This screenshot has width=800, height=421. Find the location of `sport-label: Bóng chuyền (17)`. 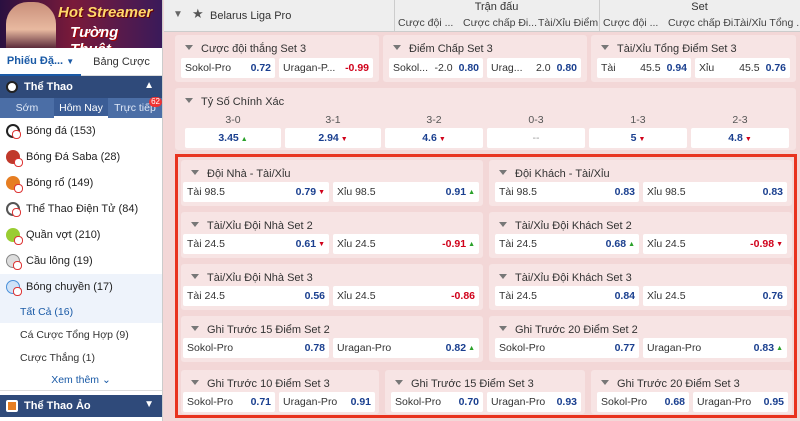

sport-label: Bóng chuyền (17) is located at coordinates (69, 287).